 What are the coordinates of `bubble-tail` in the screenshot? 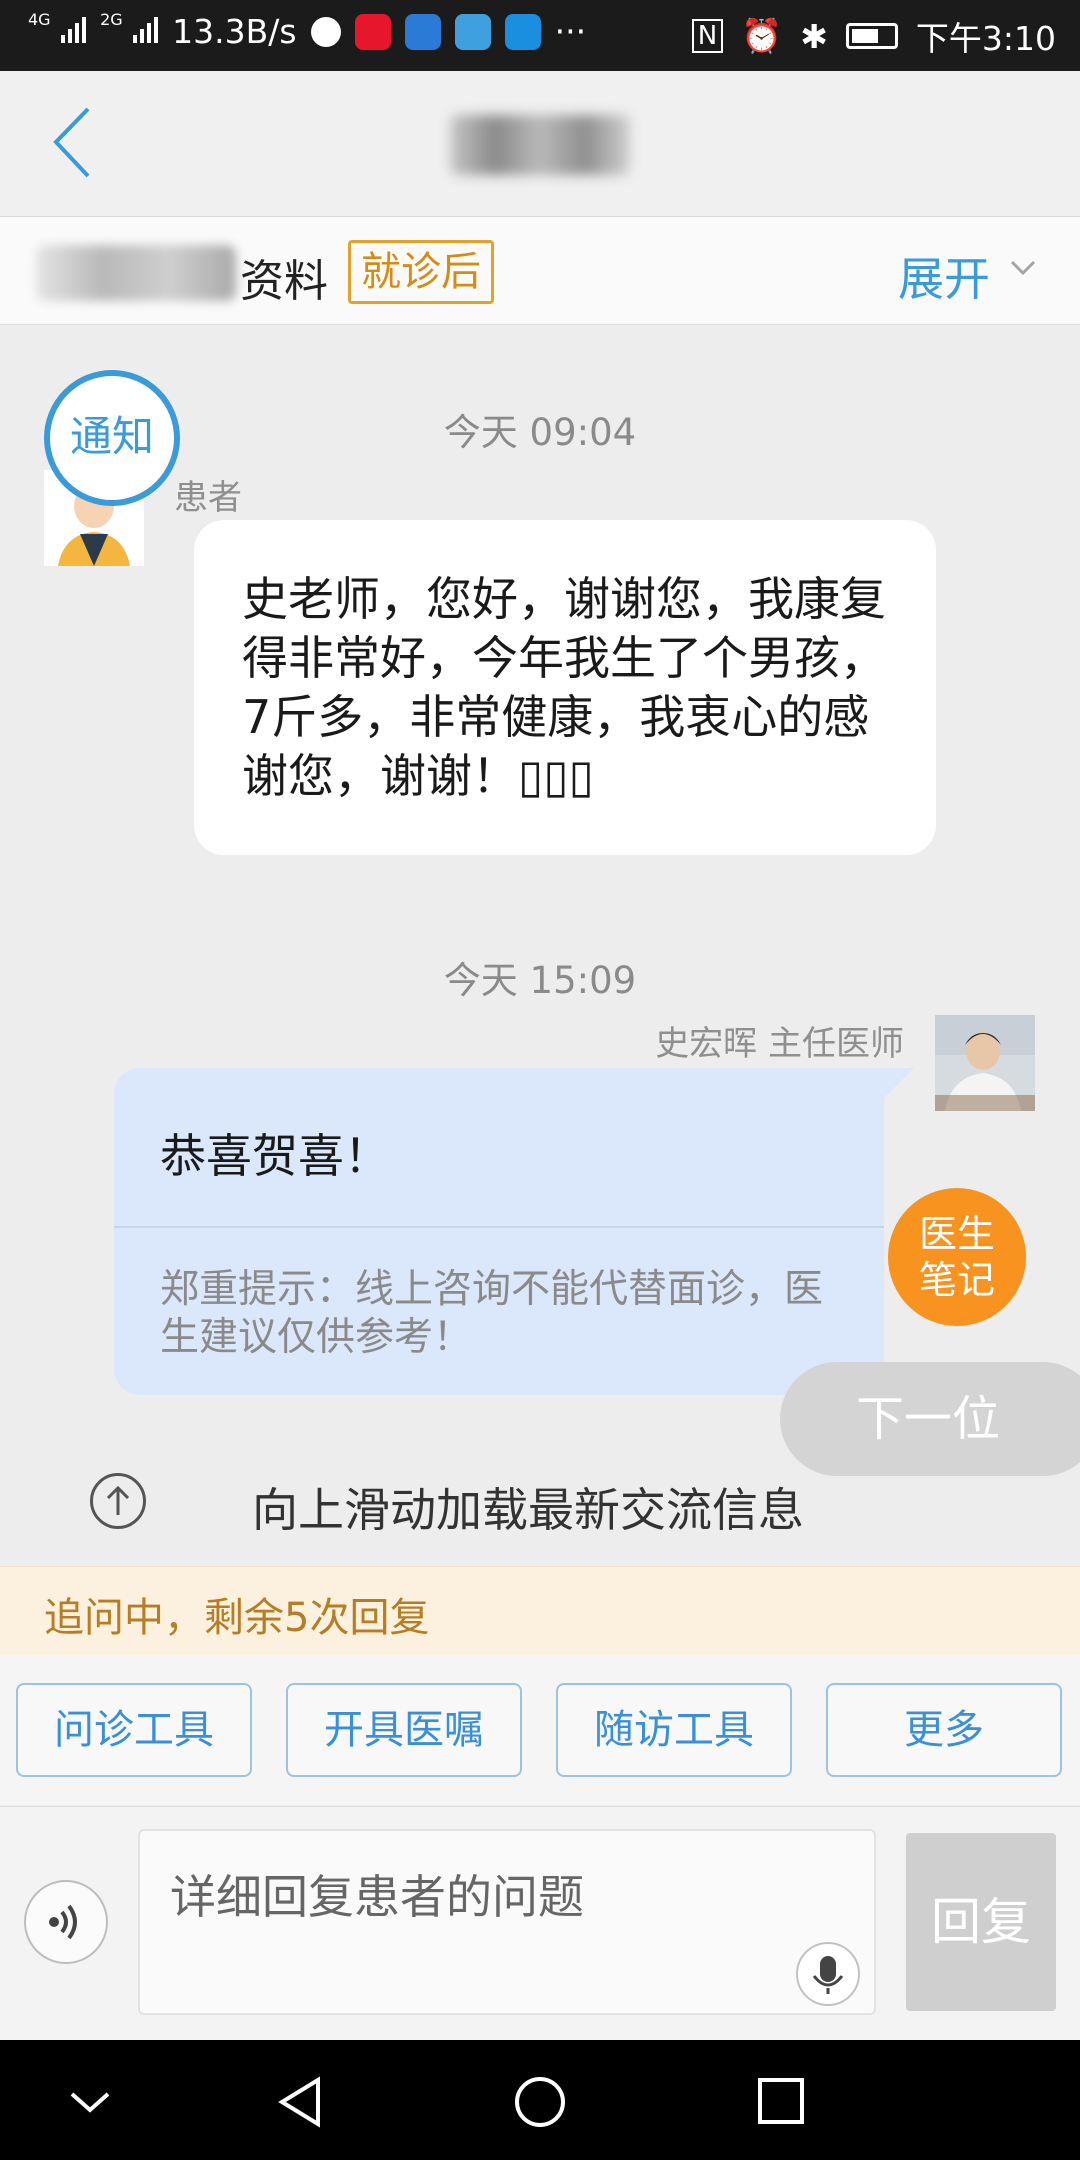 It's located at (899, 1083).